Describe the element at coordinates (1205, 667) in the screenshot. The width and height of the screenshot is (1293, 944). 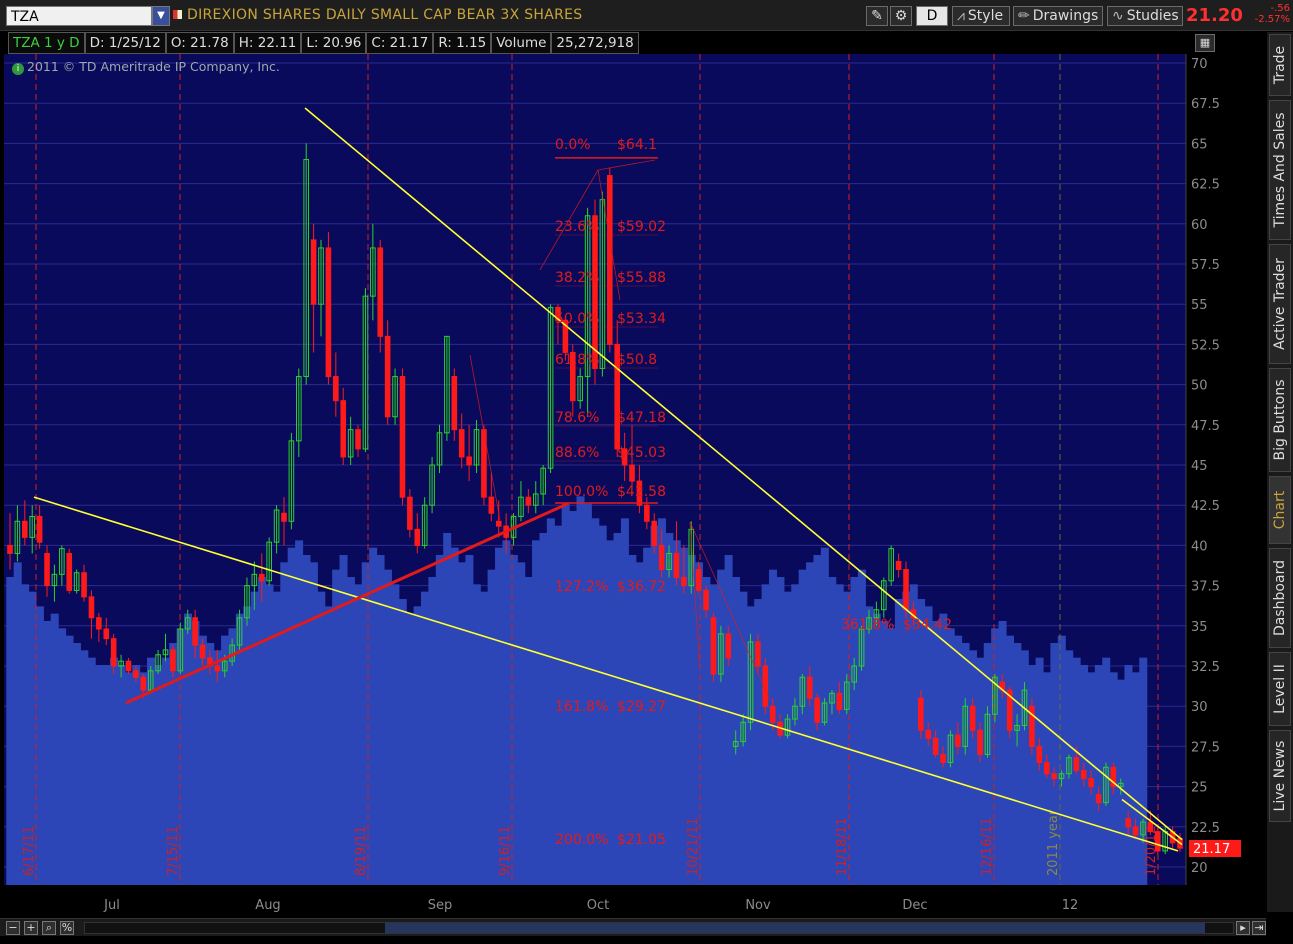
I see `y-tick-label: 32.5` at that location.